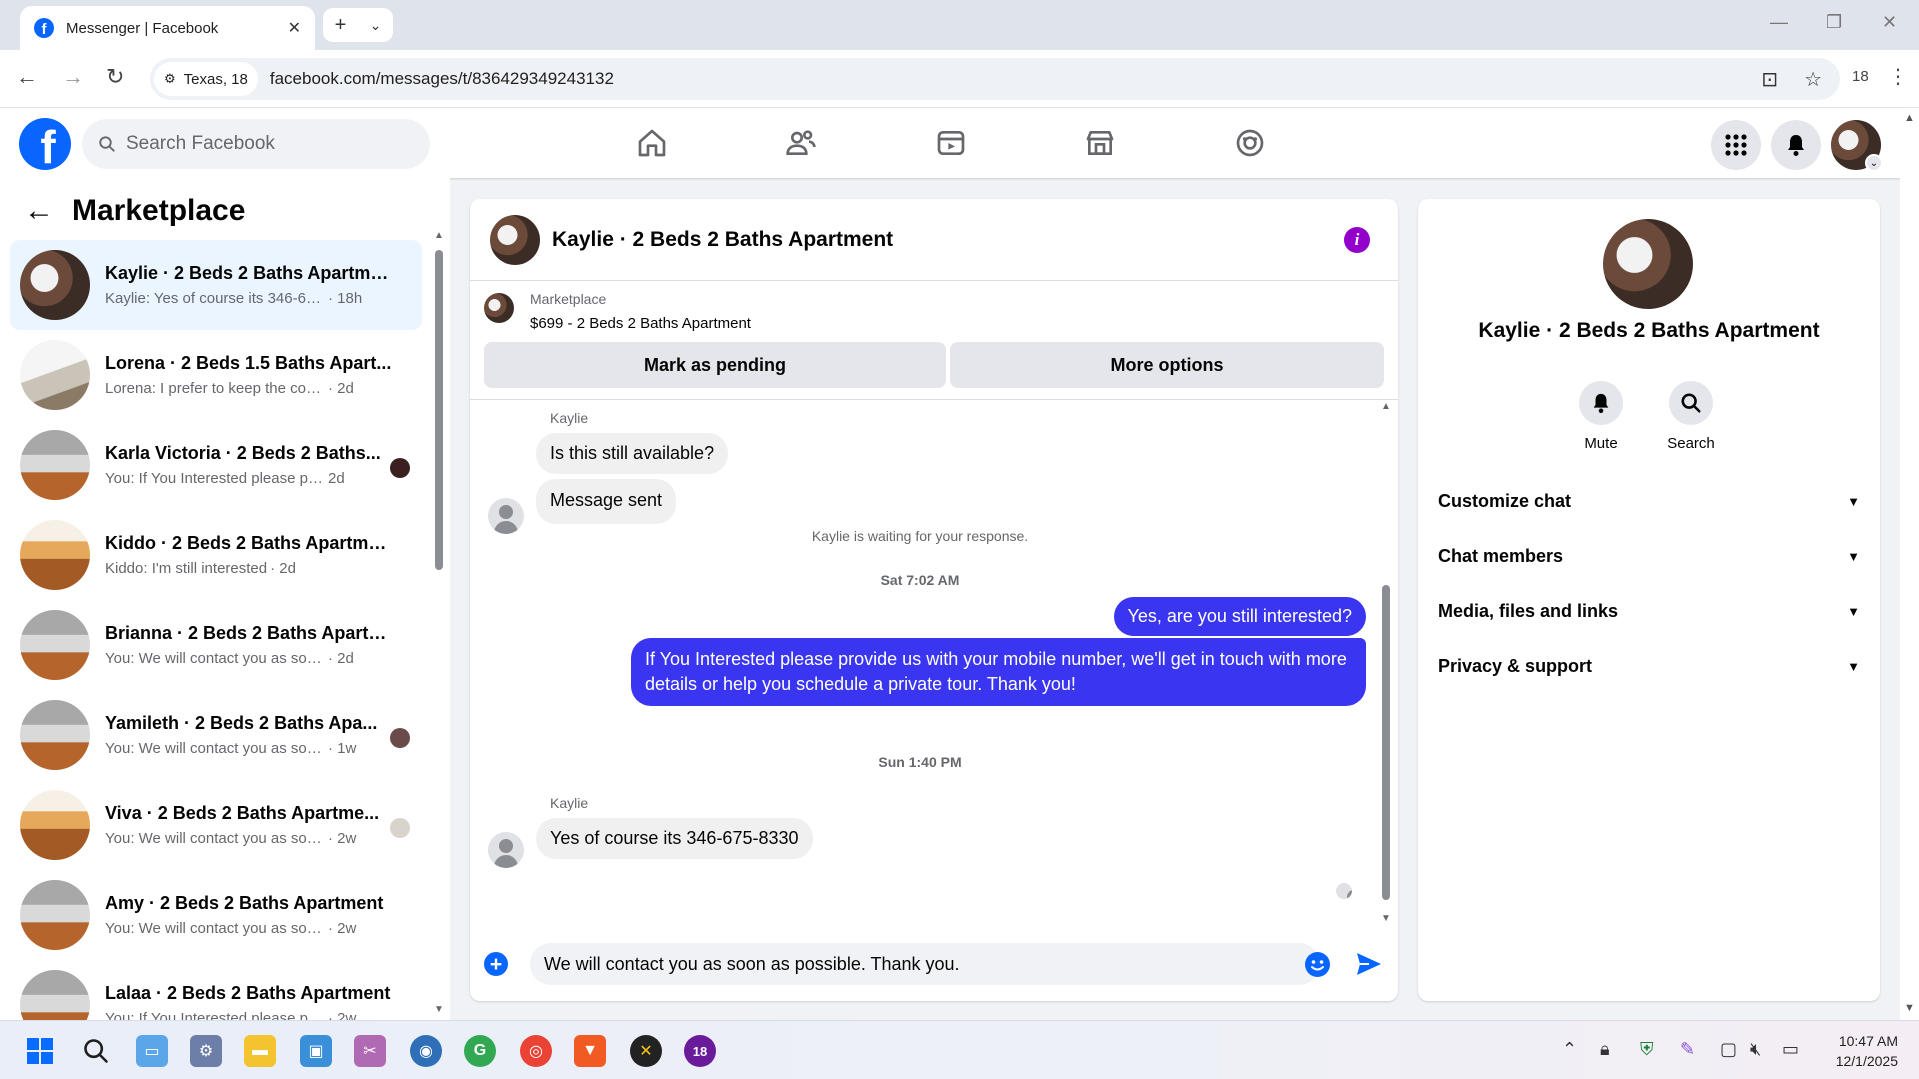 The width and height of the screenshot is (1919, 1079). Describe the element at coordinates (1855, 1051) in the screenshot. I see `system-clock: 10:47 AM 12/1/2025` at that location.